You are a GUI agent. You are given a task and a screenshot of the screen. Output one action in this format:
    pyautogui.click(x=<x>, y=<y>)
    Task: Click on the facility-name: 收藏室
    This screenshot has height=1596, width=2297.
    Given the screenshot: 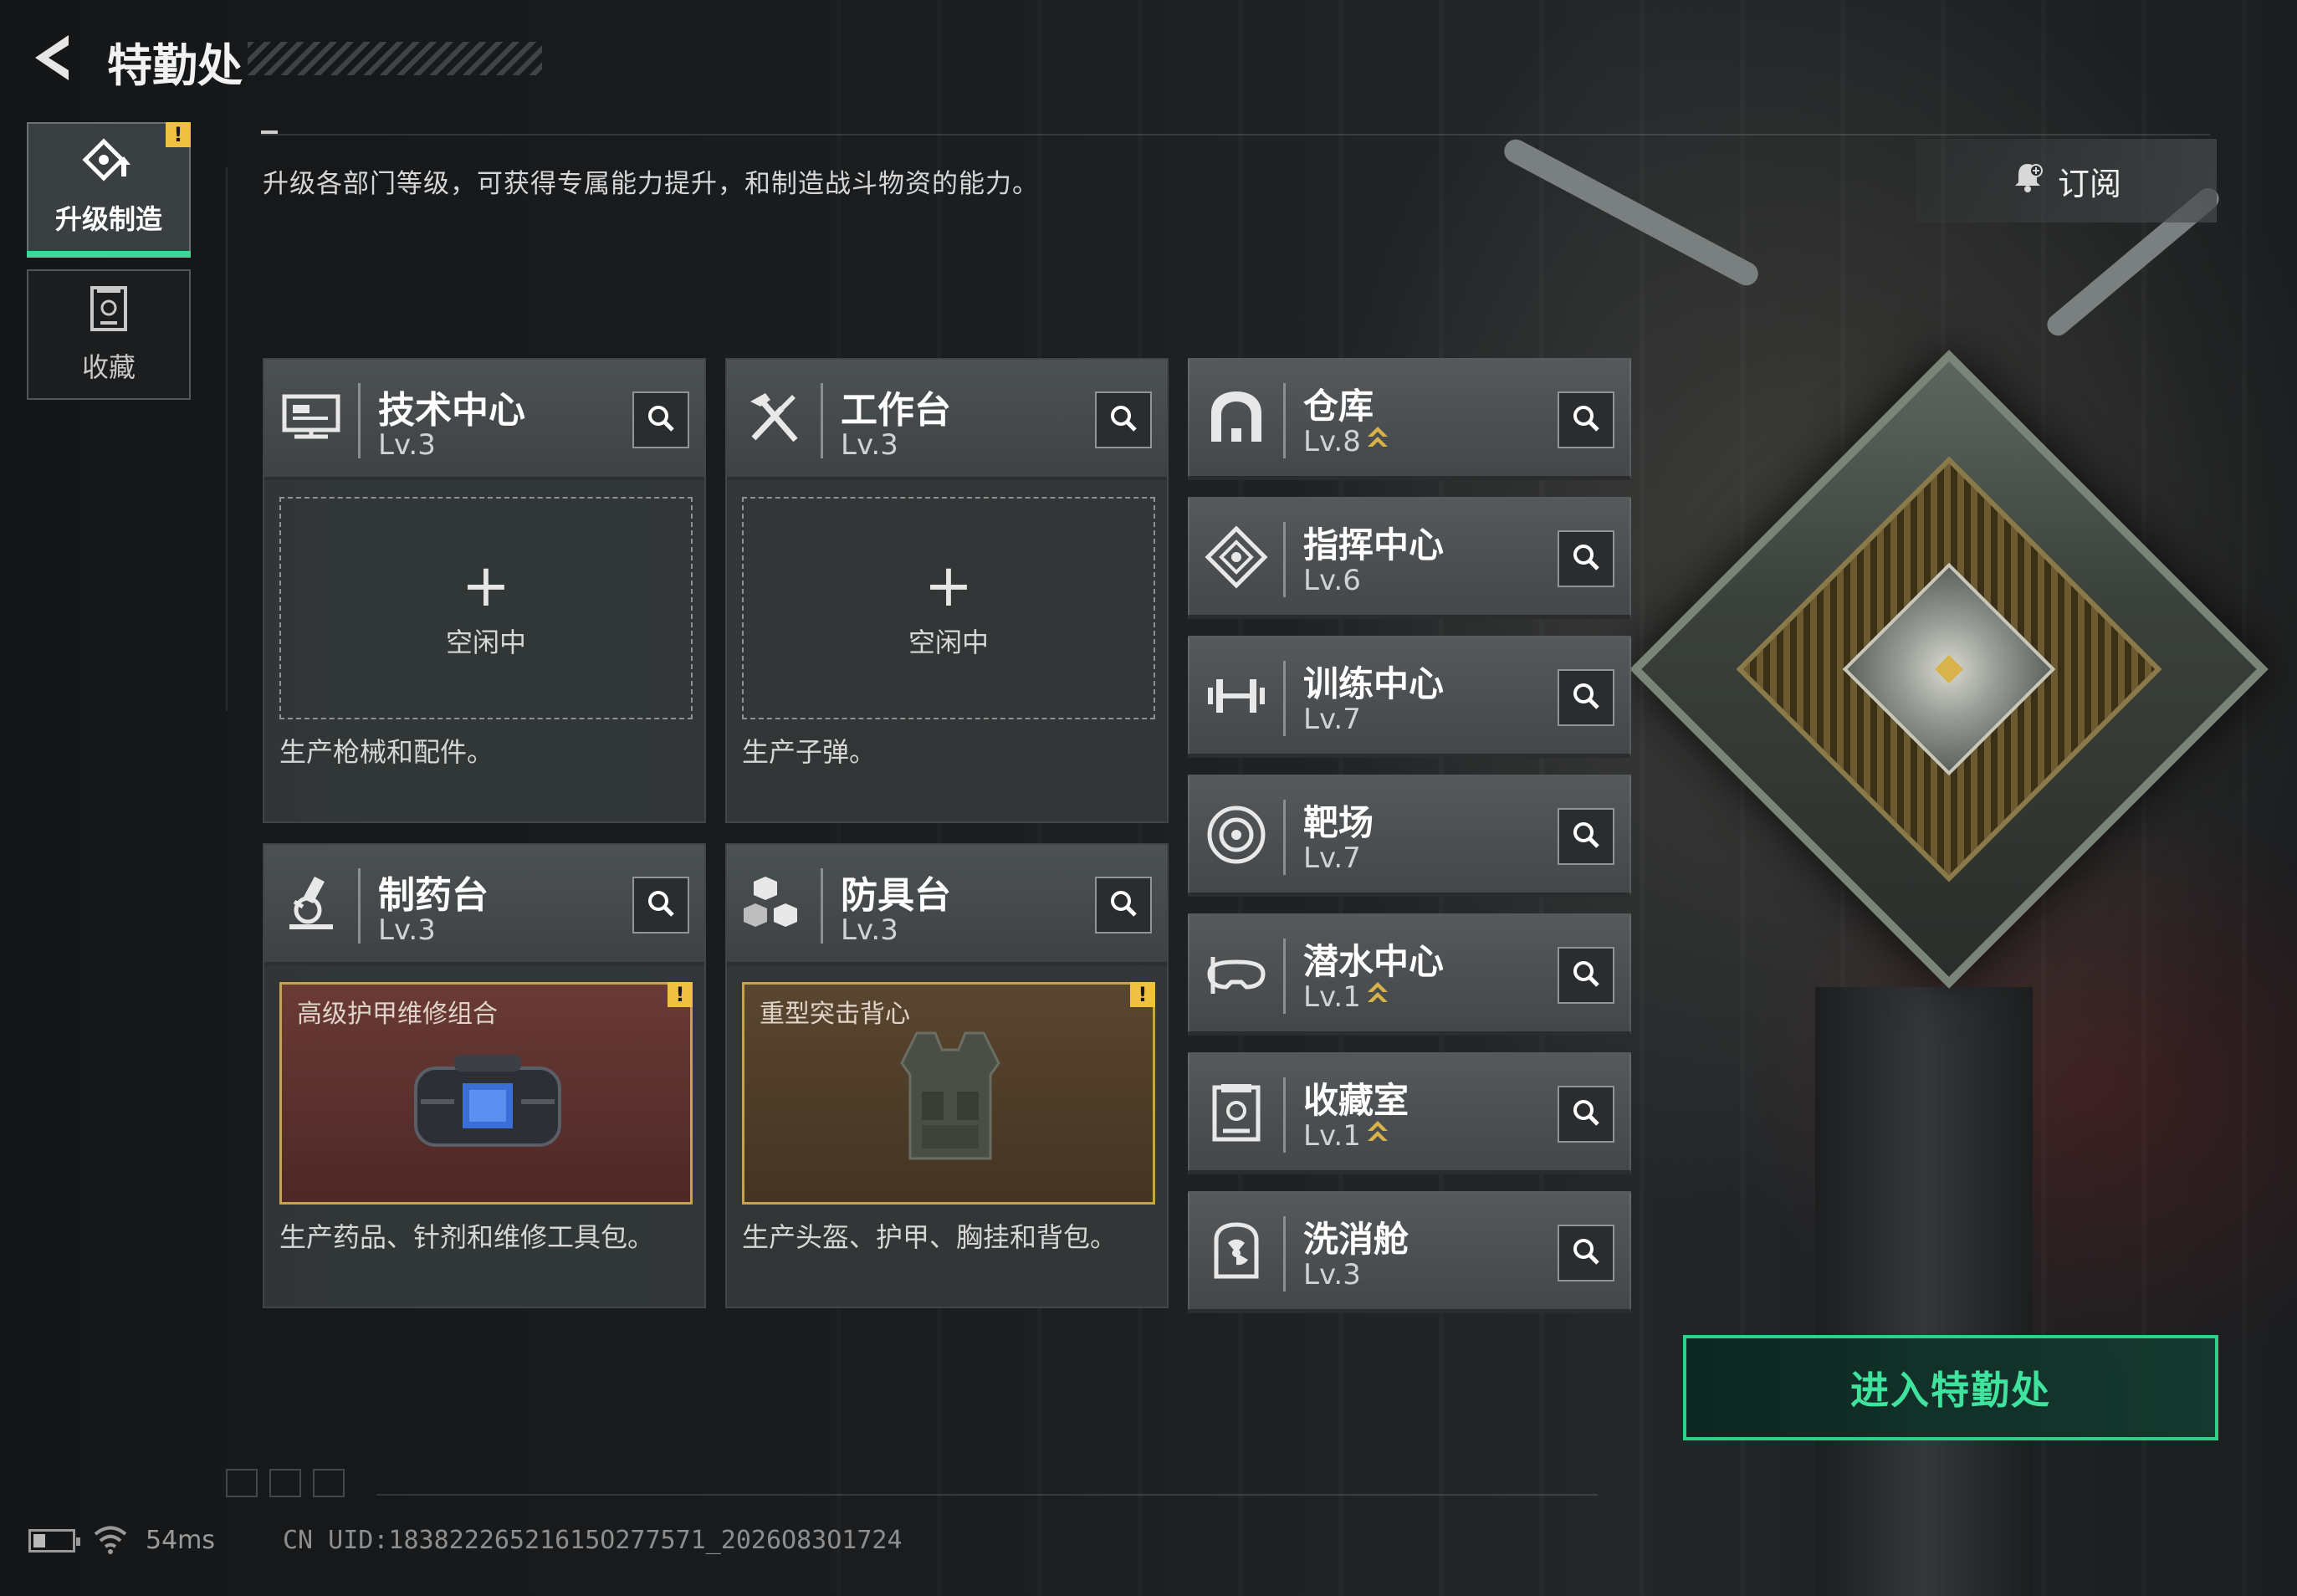 What is the action you would take?
    pyautogui.click(x=1356, y=1100)
    